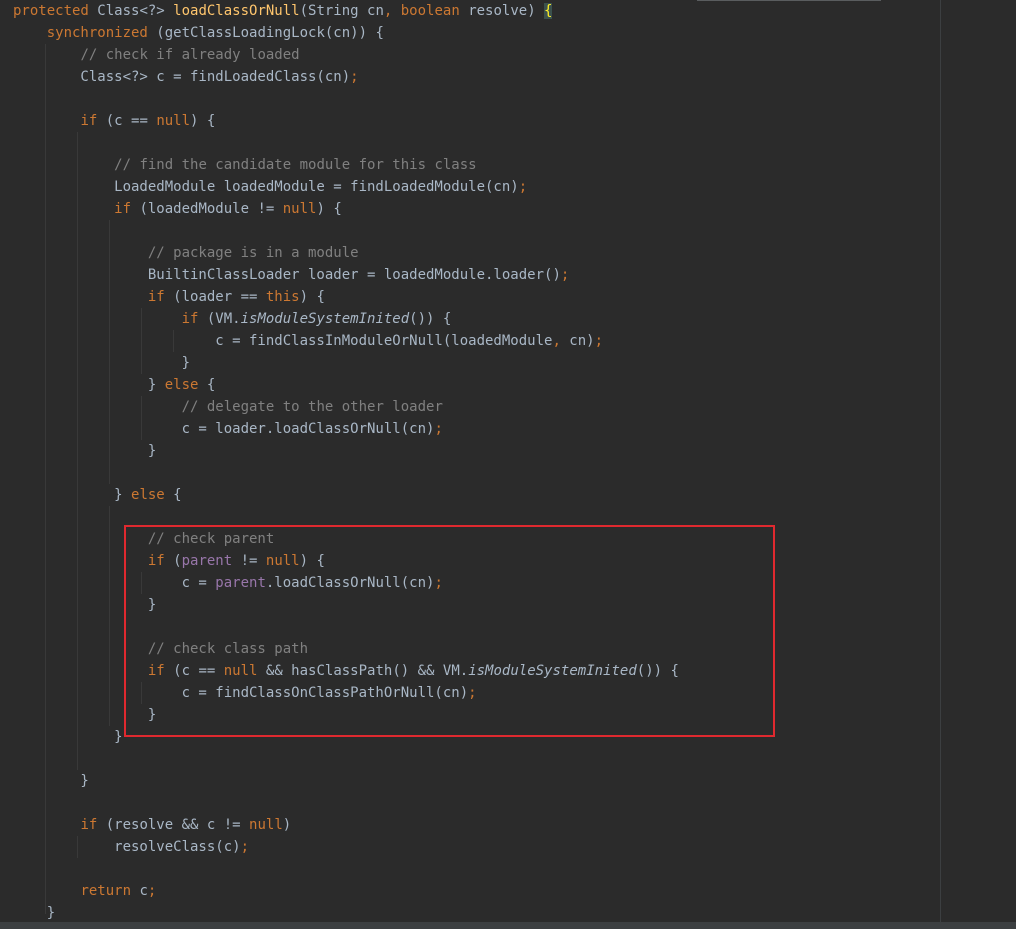  I want to click on code-token: c = loader.loadClassOrNull(cn), so click(224, 429).